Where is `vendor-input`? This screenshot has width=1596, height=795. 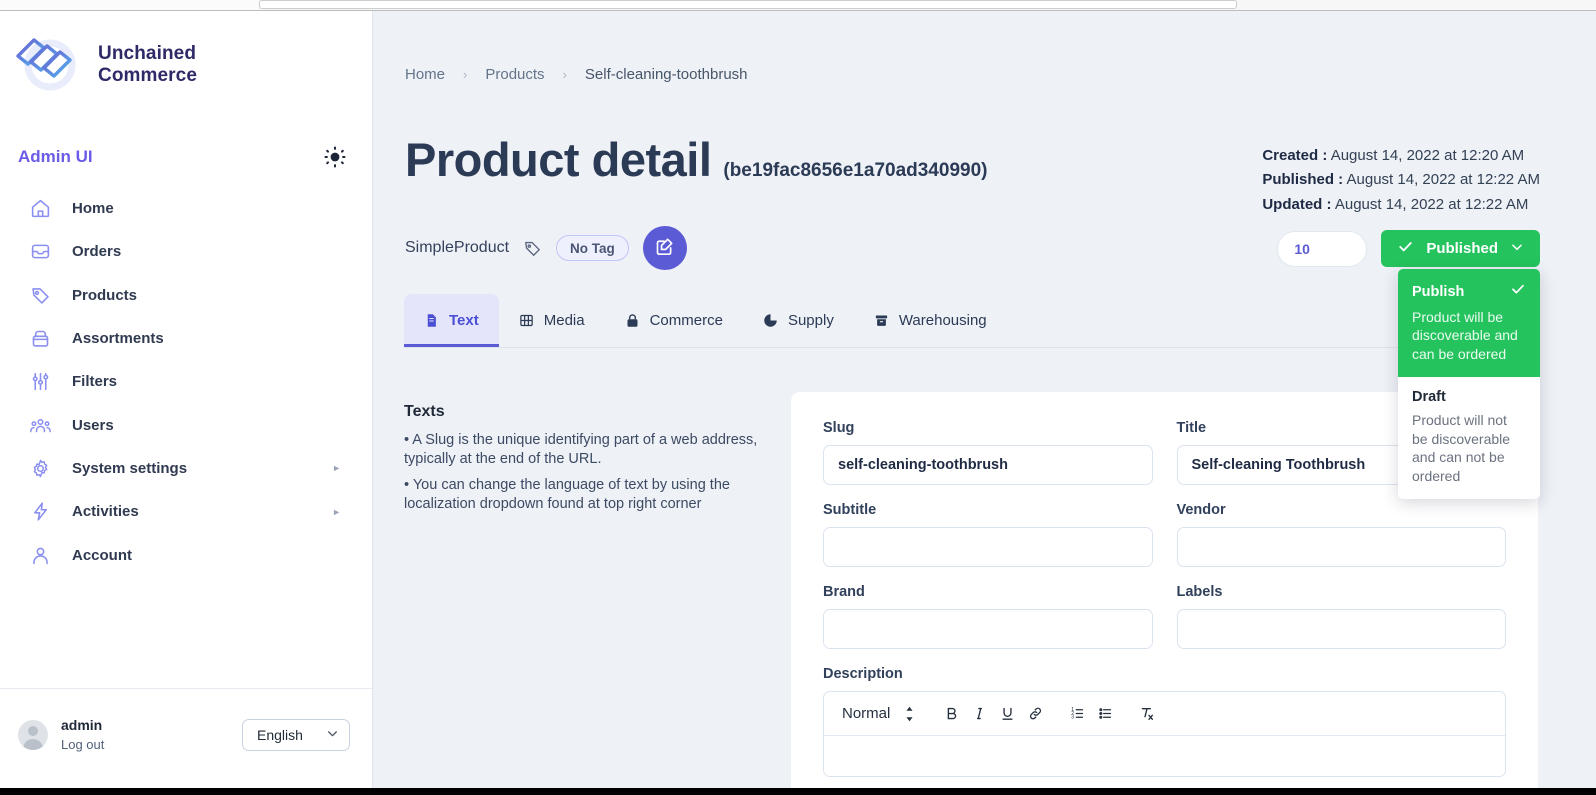 vendor-input is located at coordinates (1341, 547).